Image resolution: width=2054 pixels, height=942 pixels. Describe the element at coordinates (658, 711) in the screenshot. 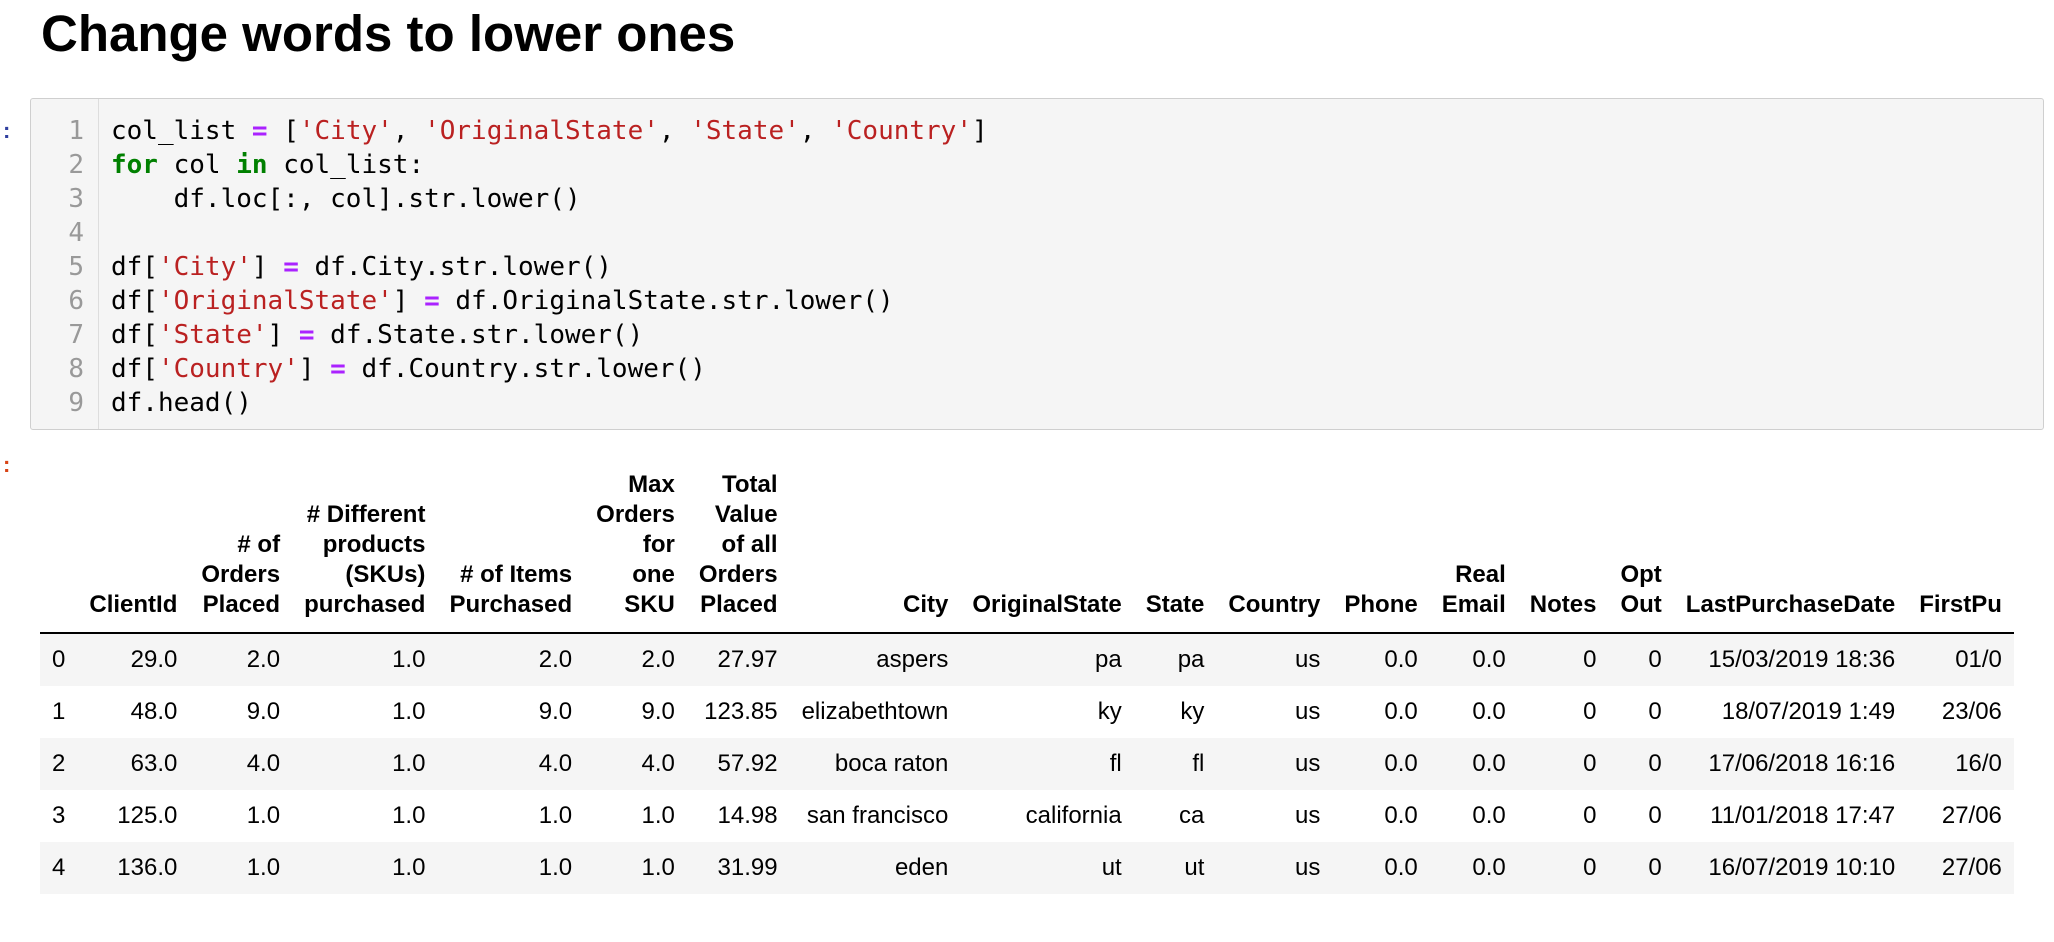

I see `table-cell: 9.0` at that location.